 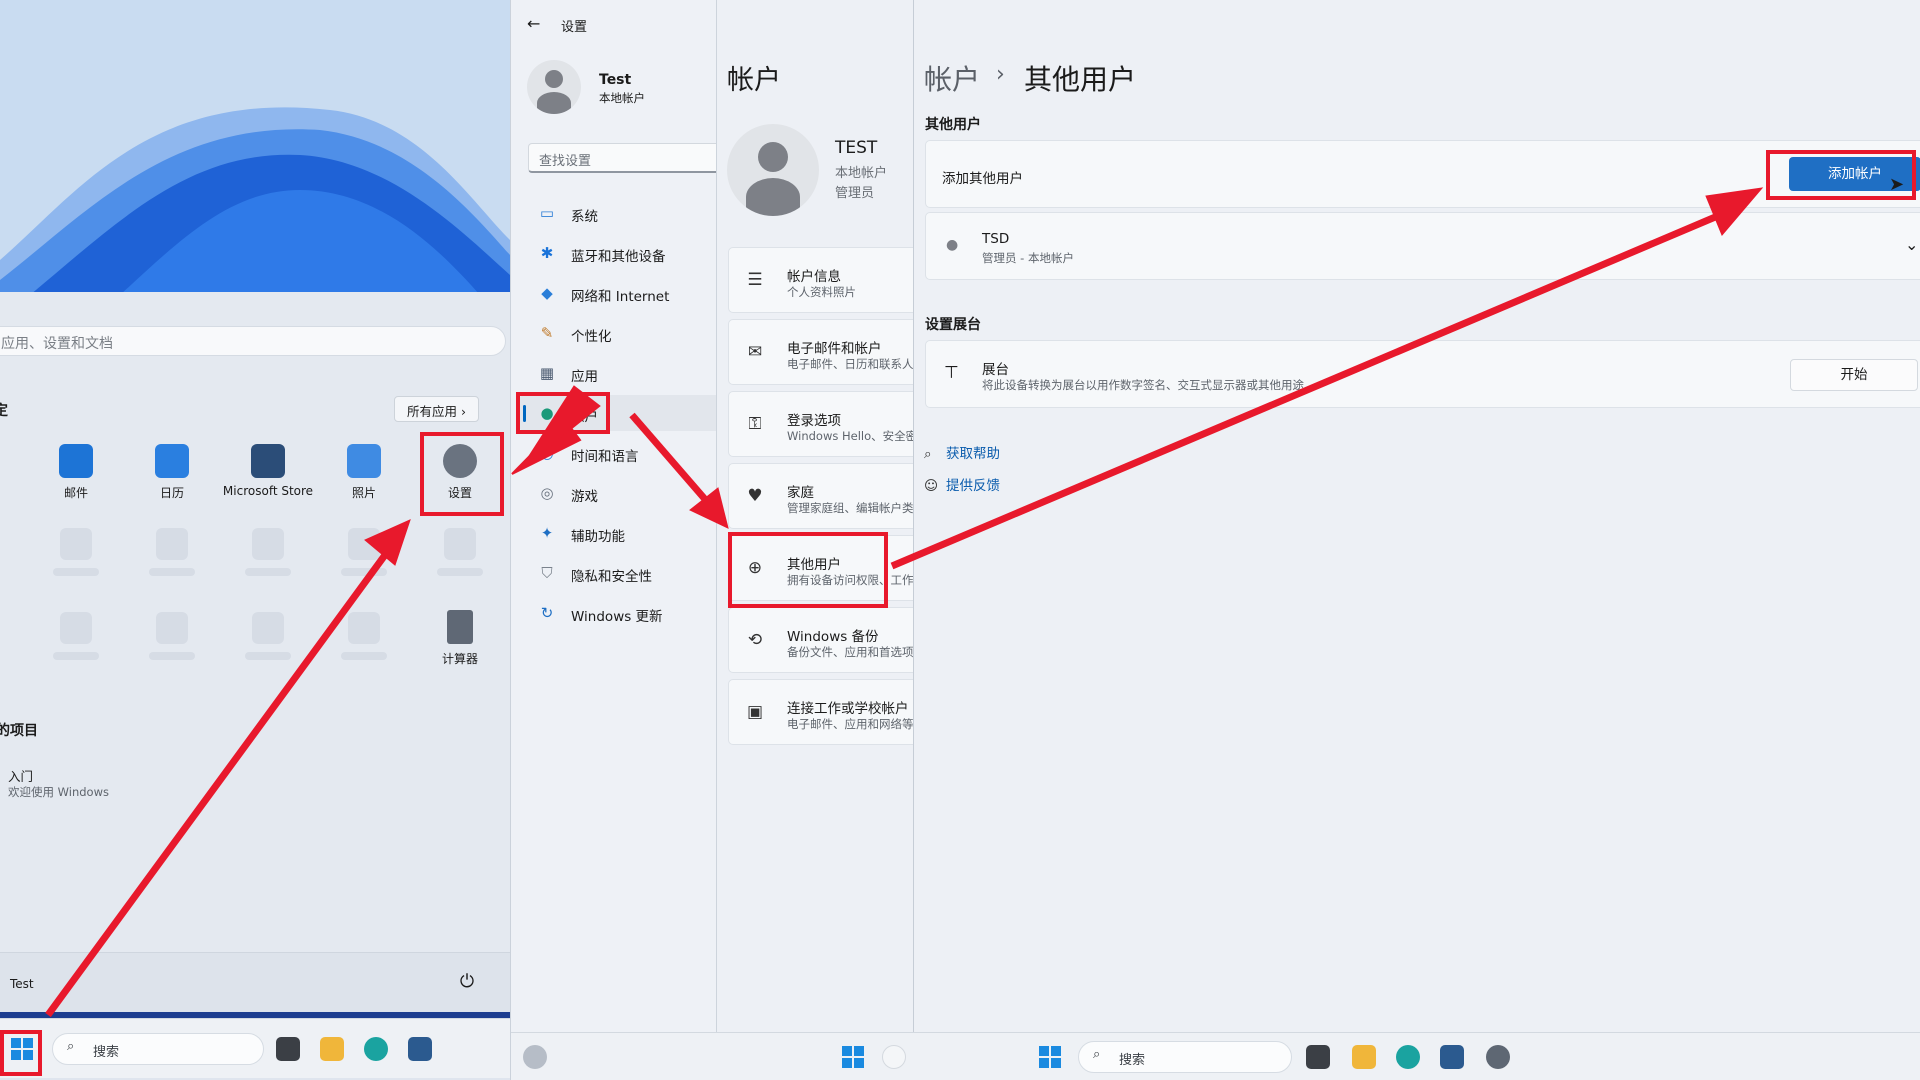 I want to click on account-item-backup: ⟲ Windows 备份 备份文件、应用和首选项, so click(x=820, y=640).